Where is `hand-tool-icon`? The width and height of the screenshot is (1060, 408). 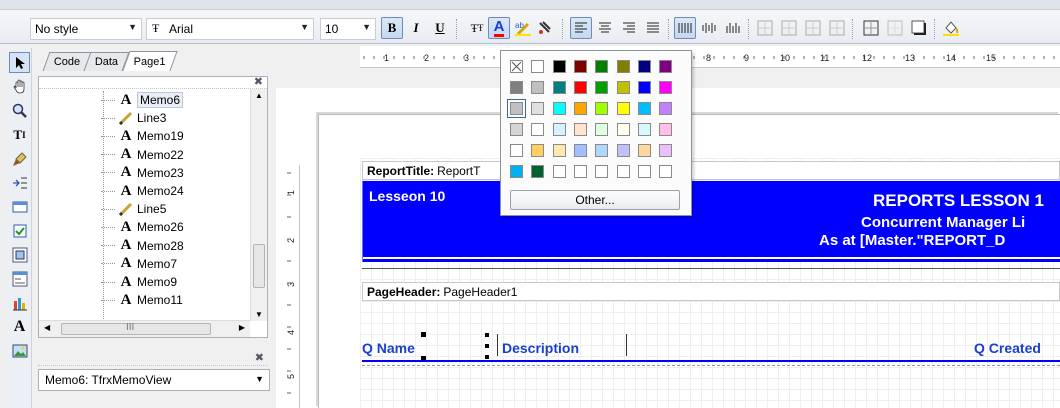 hand-tool-icon is located at coordinates (19, 86).